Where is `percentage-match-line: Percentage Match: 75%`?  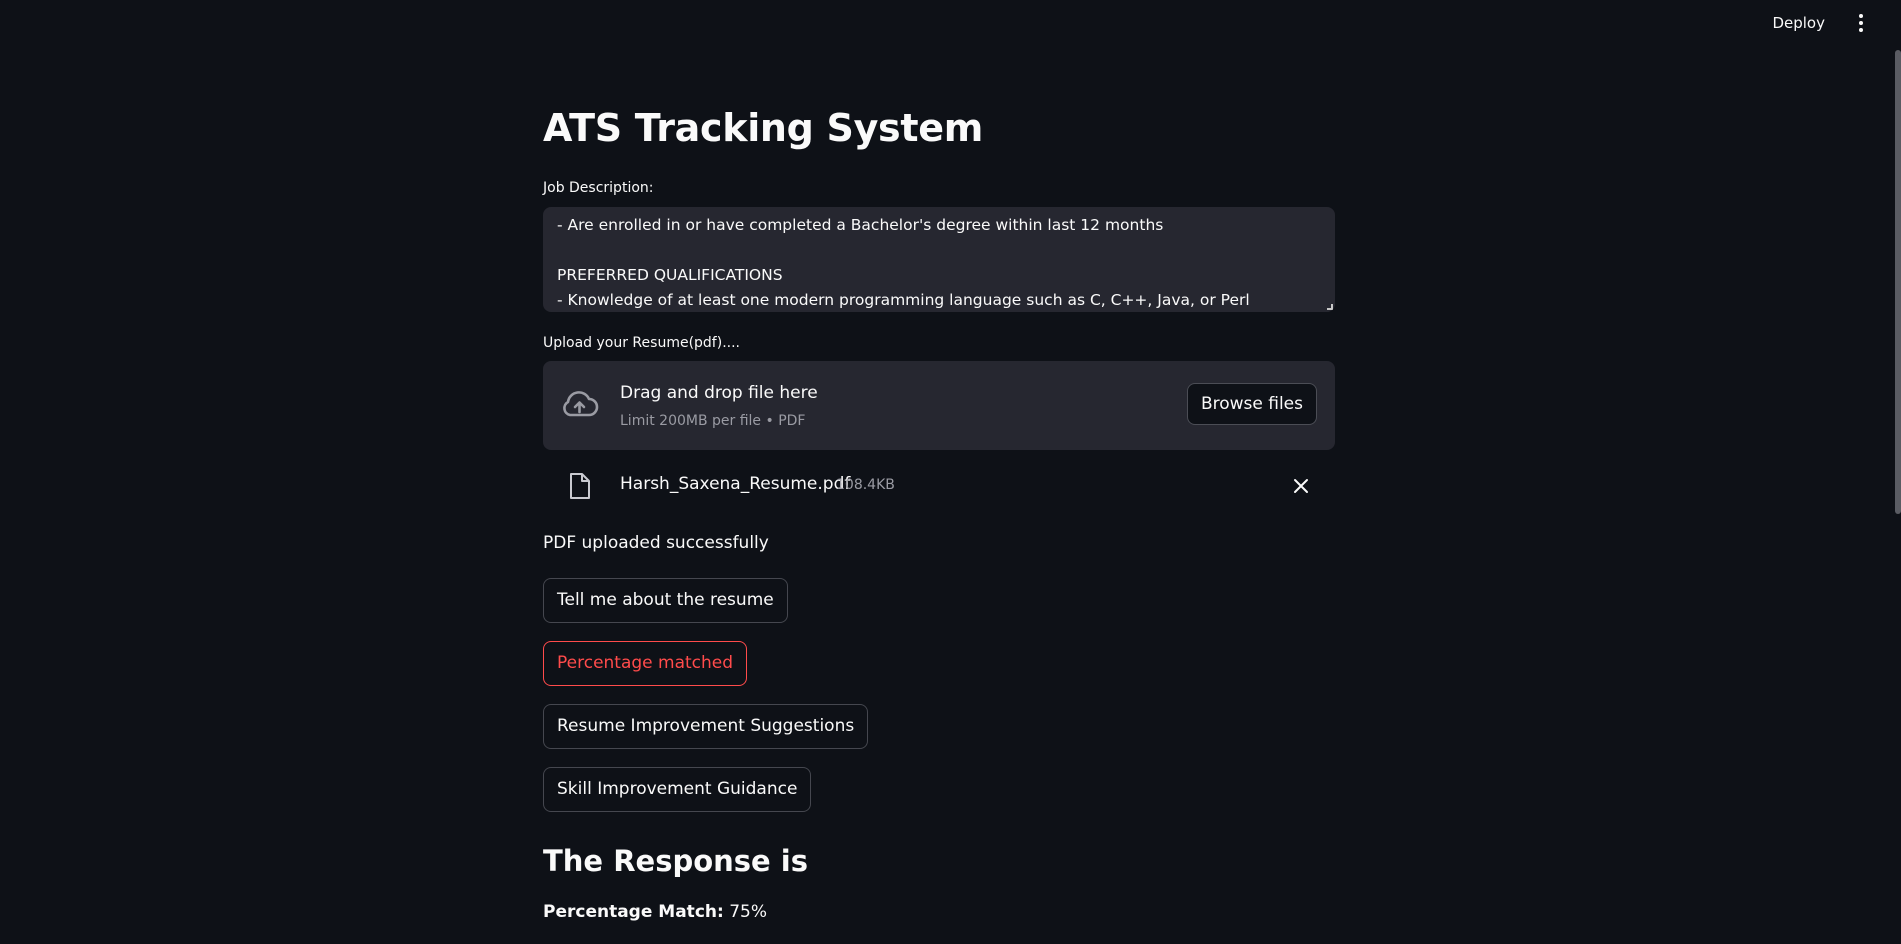
percentage-match-line: Percentage Match: 75% is located at coordinates (655, 912).